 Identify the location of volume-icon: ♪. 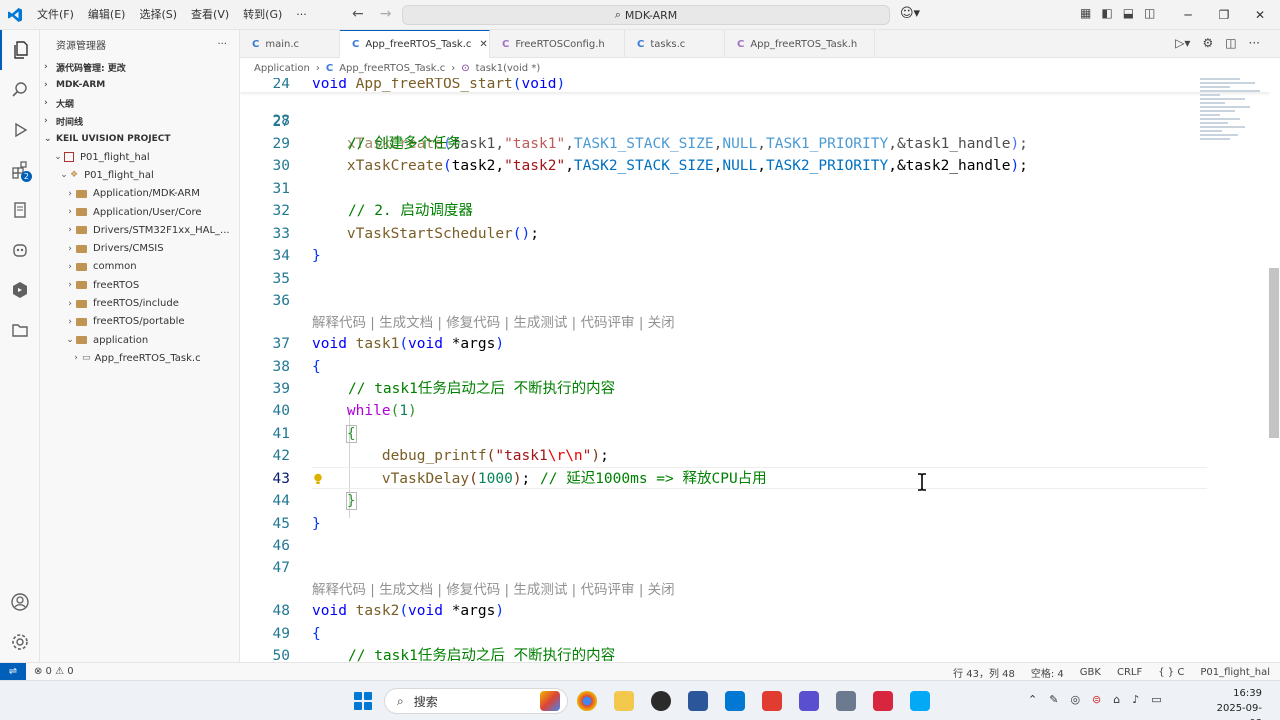
(1135, 699).